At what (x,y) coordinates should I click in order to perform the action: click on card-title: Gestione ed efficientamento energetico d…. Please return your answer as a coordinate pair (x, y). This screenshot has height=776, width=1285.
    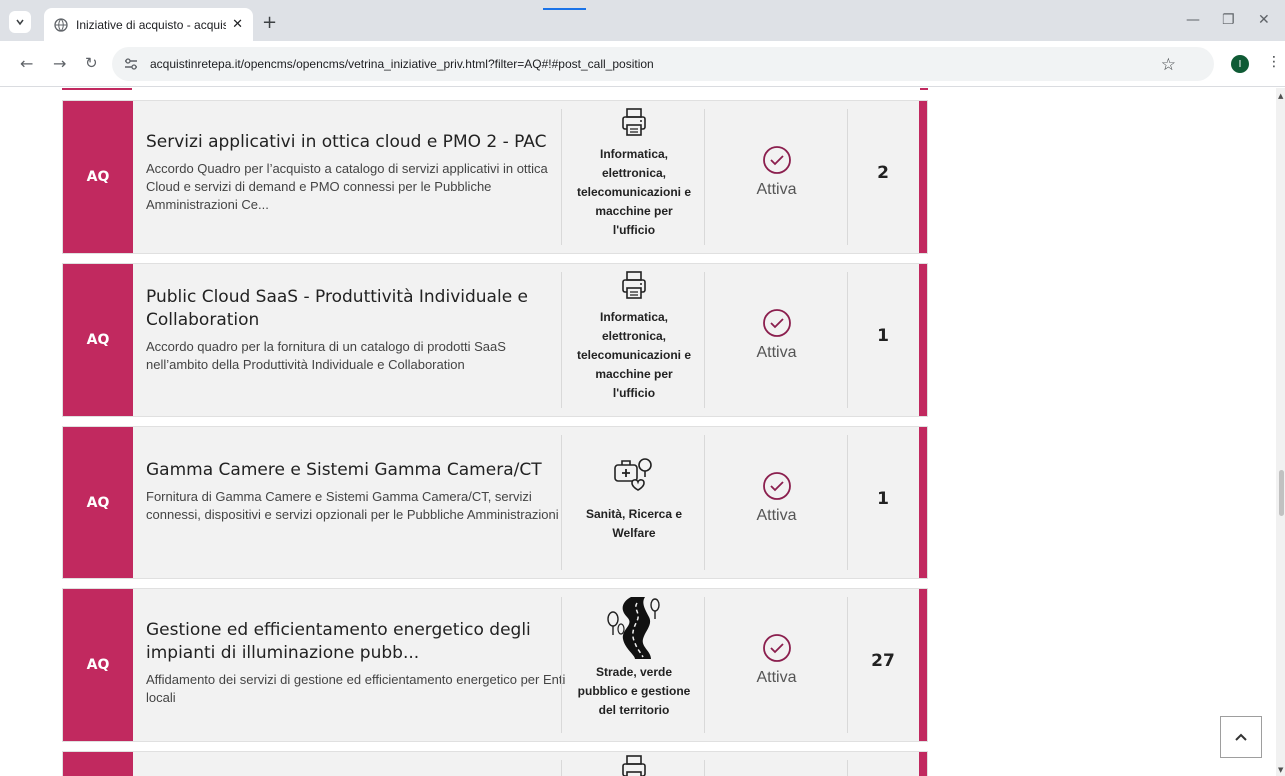
    Looking at the image, I should click on (356, 642).